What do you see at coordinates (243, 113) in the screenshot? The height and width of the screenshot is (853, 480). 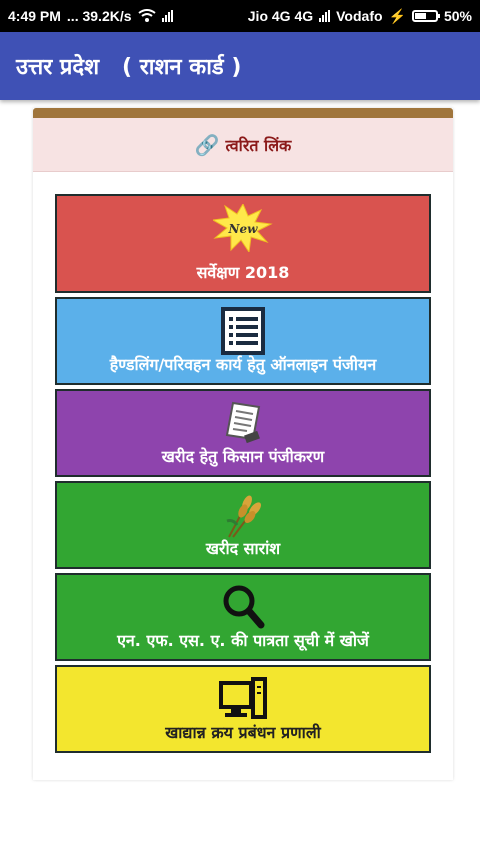 I see `panel-top-bar` at bounding box center [243, 113].